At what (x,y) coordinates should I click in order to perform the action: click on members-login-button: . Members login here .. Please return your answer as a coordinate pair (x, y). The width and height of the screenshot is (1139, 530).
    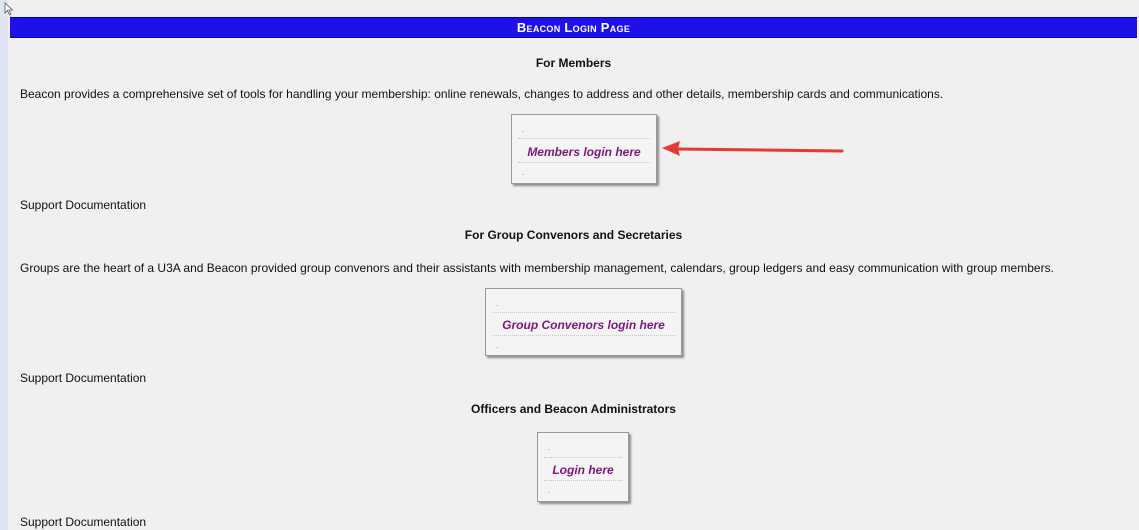
    Looking at the image, I should click on (584, 149).